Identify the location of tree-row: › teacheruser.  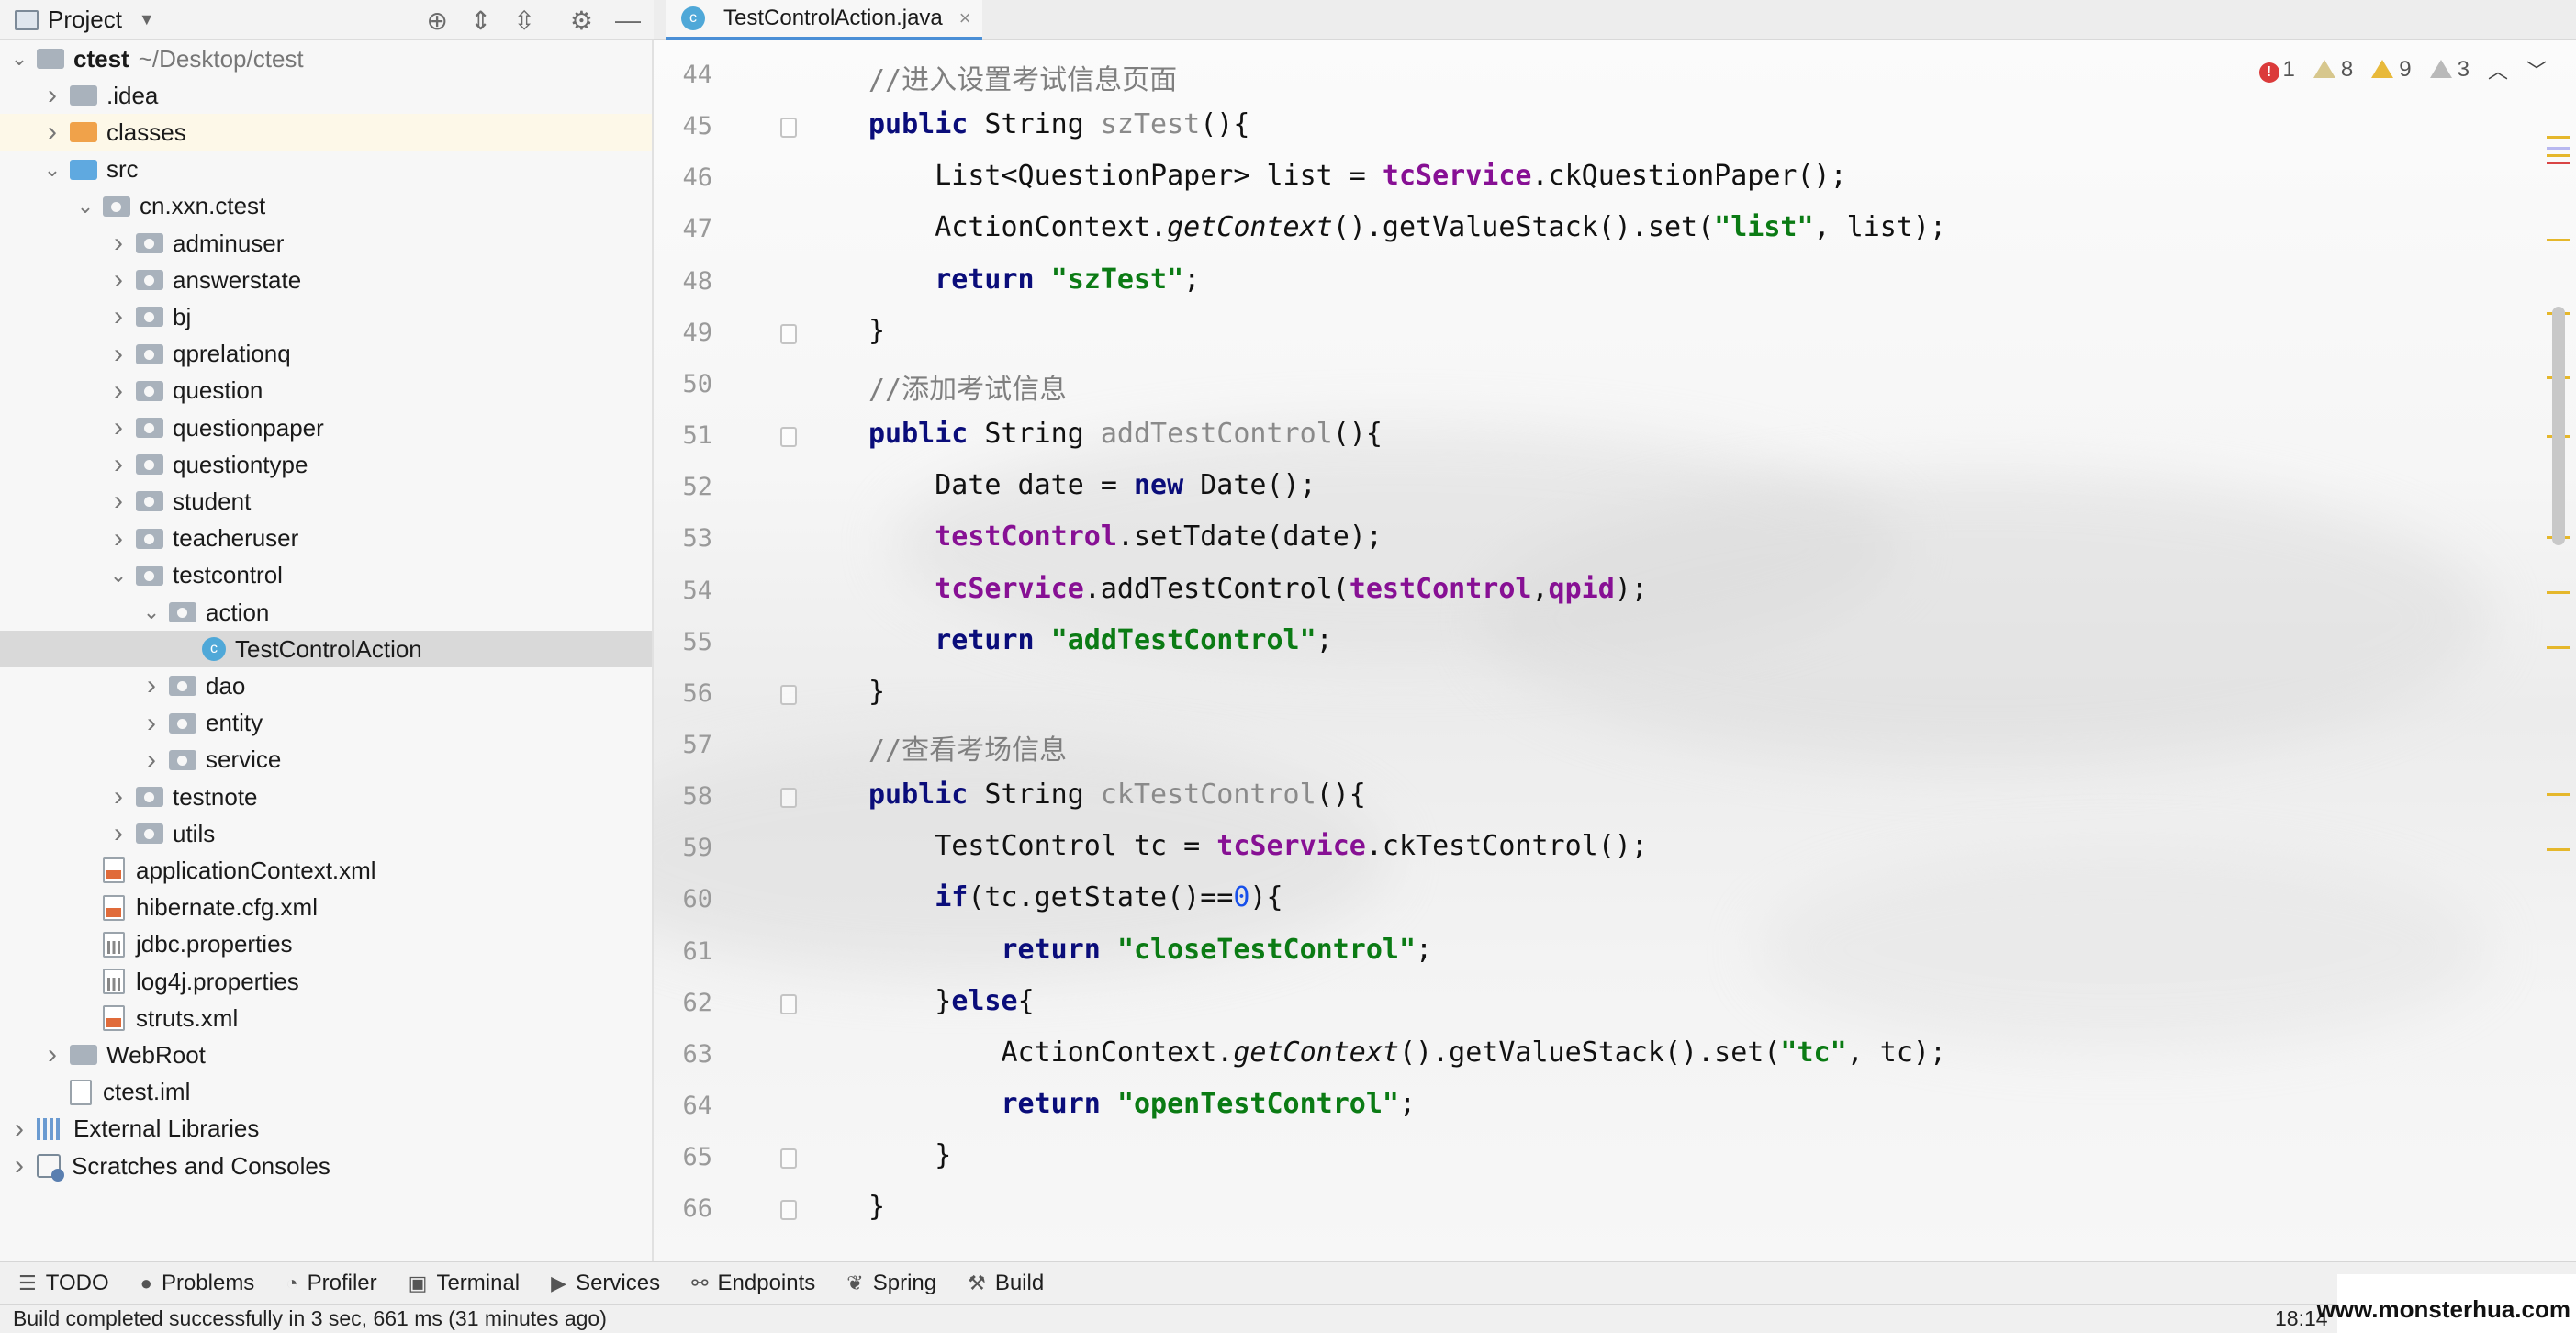
(326, 539).